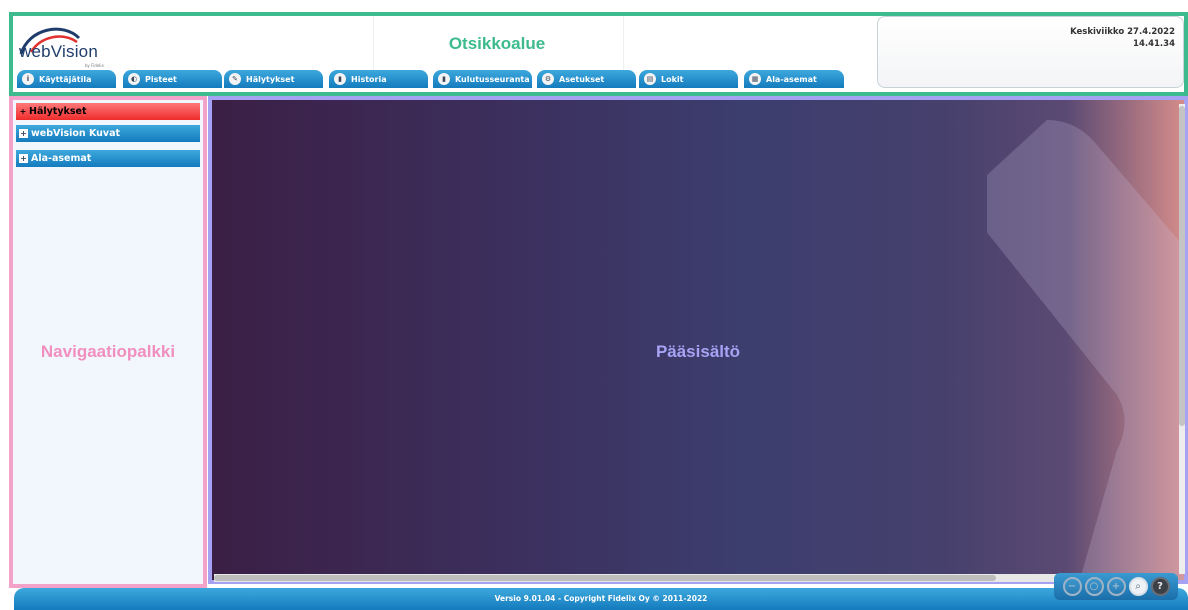  What do you see at coordinates (1122, 38) in the screenshot?
I see `datetime: Keskiviikko 27.4.2022 14.41.34` at bounding box center [1122, 38].